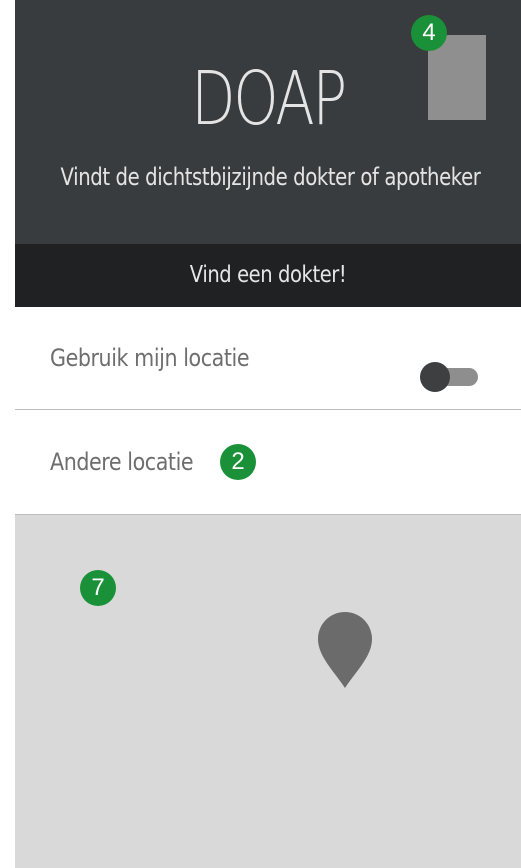  What do you see at coordinates (429, 33) in the screenshot?
I see `annotation-badge-4: 4` at bounding box center [429, 33].